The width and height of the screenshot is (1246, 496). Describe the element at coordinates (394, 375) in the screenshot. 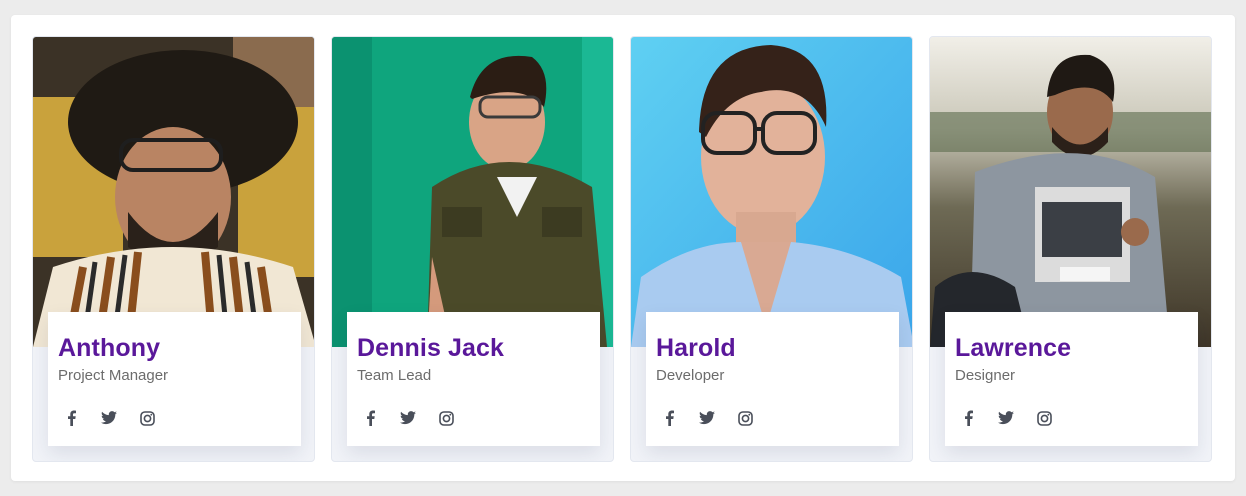

I see `member-role: Team Lead` at that location.